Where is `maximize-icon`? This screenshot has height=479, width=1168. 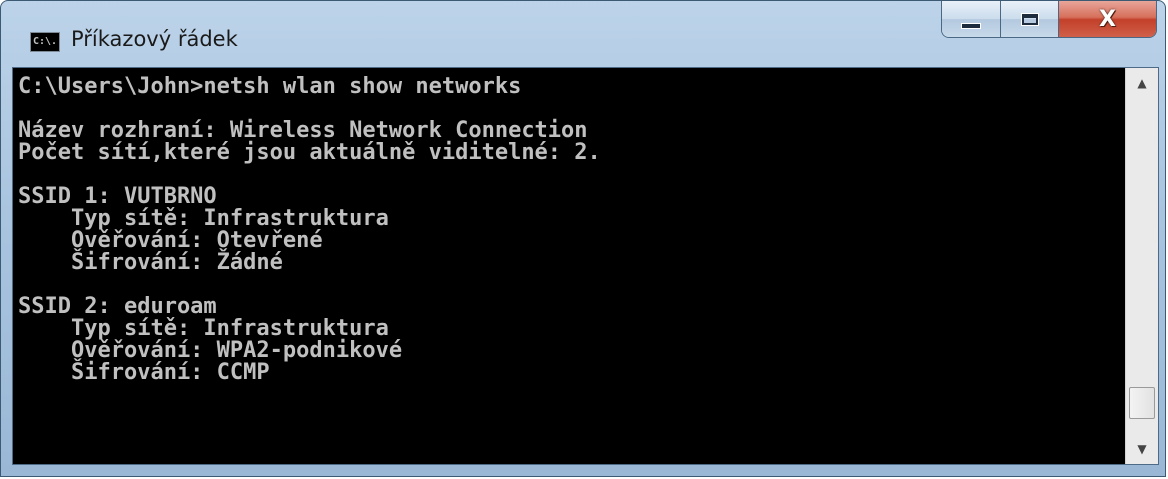 maximize-icon is located at coordinates (1029, 19).